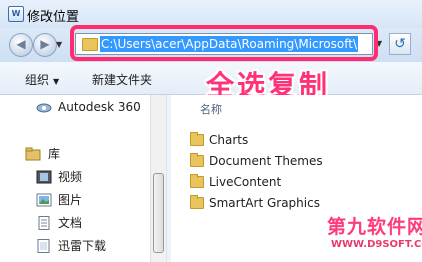 This screenshot has height=262, width=422. I want to click on file-name: Document Themes, so click(266, 161).